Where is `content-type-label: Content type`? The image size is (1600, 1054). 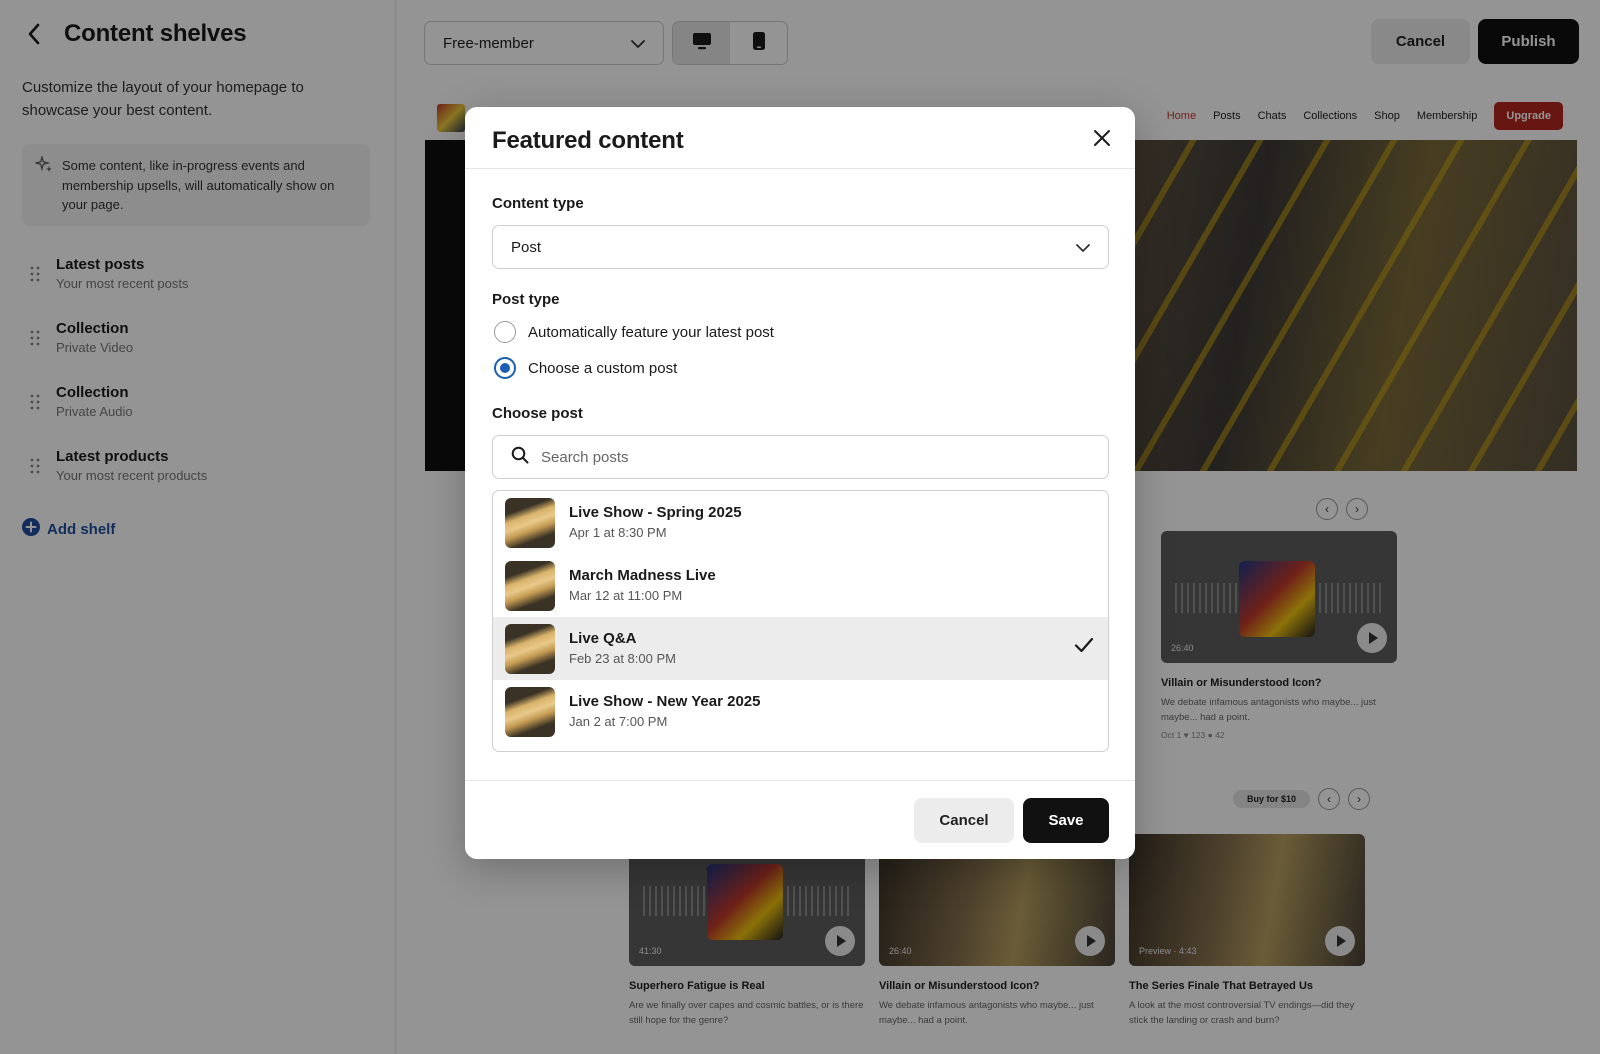 content-type-label: Content type is located at coordinates (538, 203).